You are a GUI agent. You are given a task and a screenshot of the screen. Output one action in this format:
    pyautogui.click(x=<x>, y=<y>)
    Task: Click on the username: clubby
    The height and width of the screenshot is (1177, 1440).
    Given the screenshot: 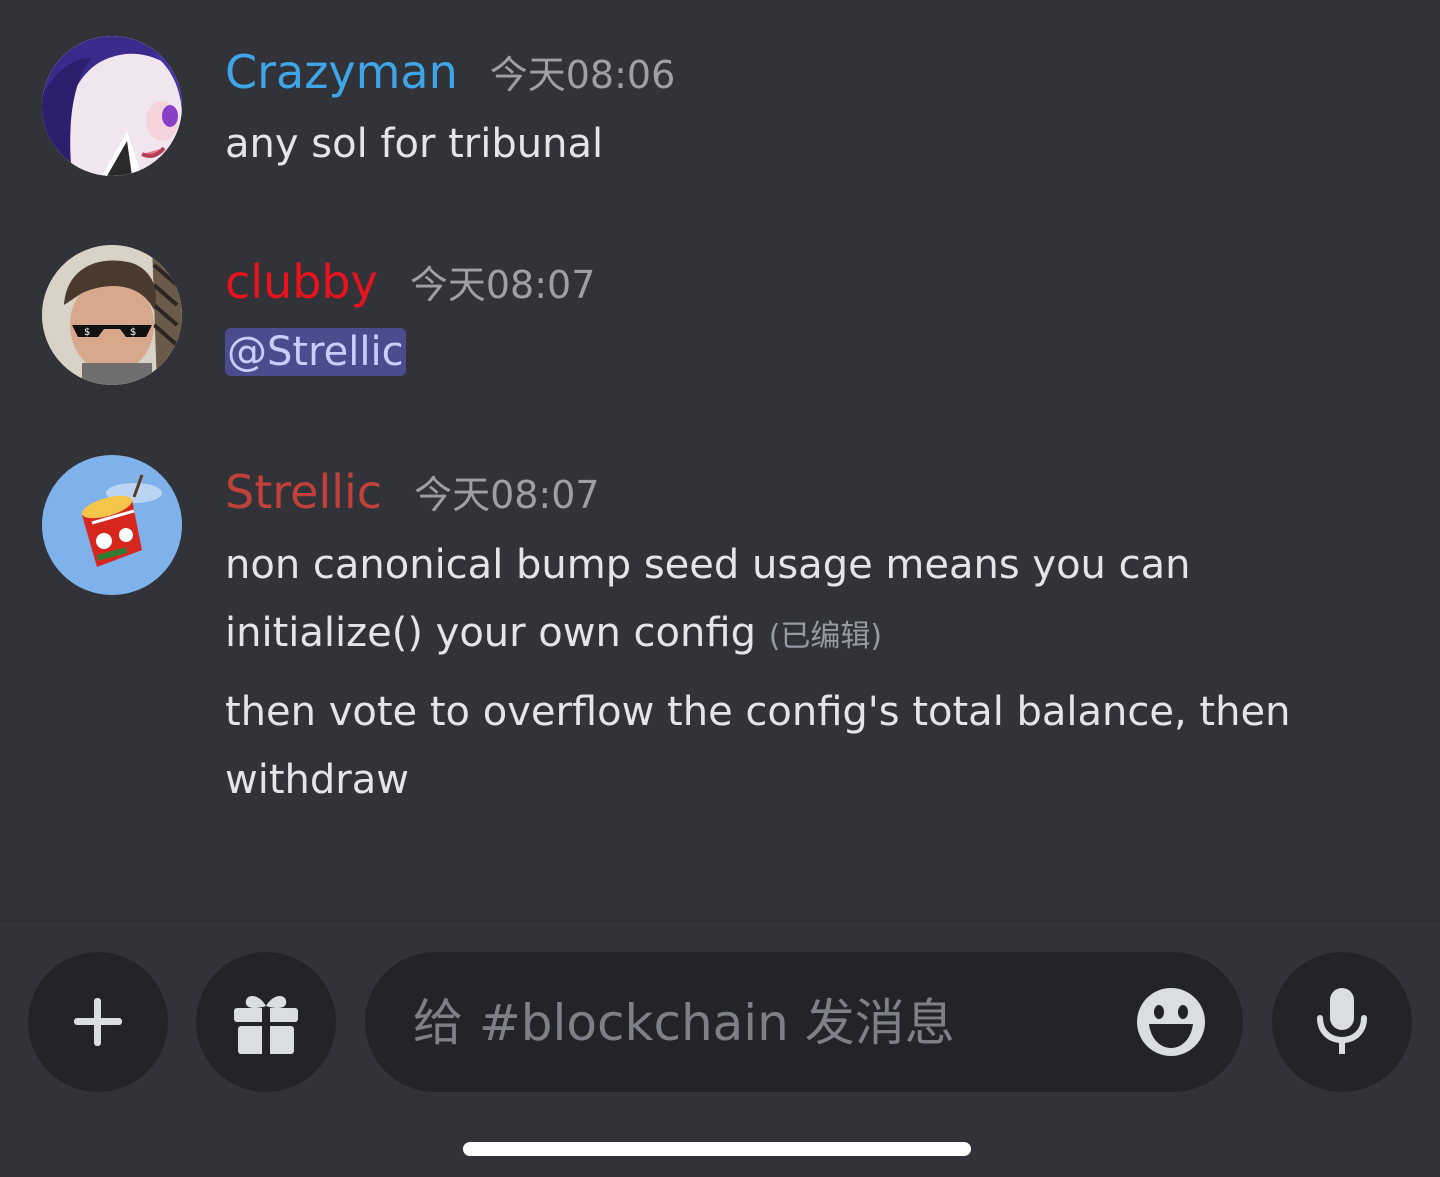 What is the action you would take?
    pyautogui.click(x=301, y=282)
    